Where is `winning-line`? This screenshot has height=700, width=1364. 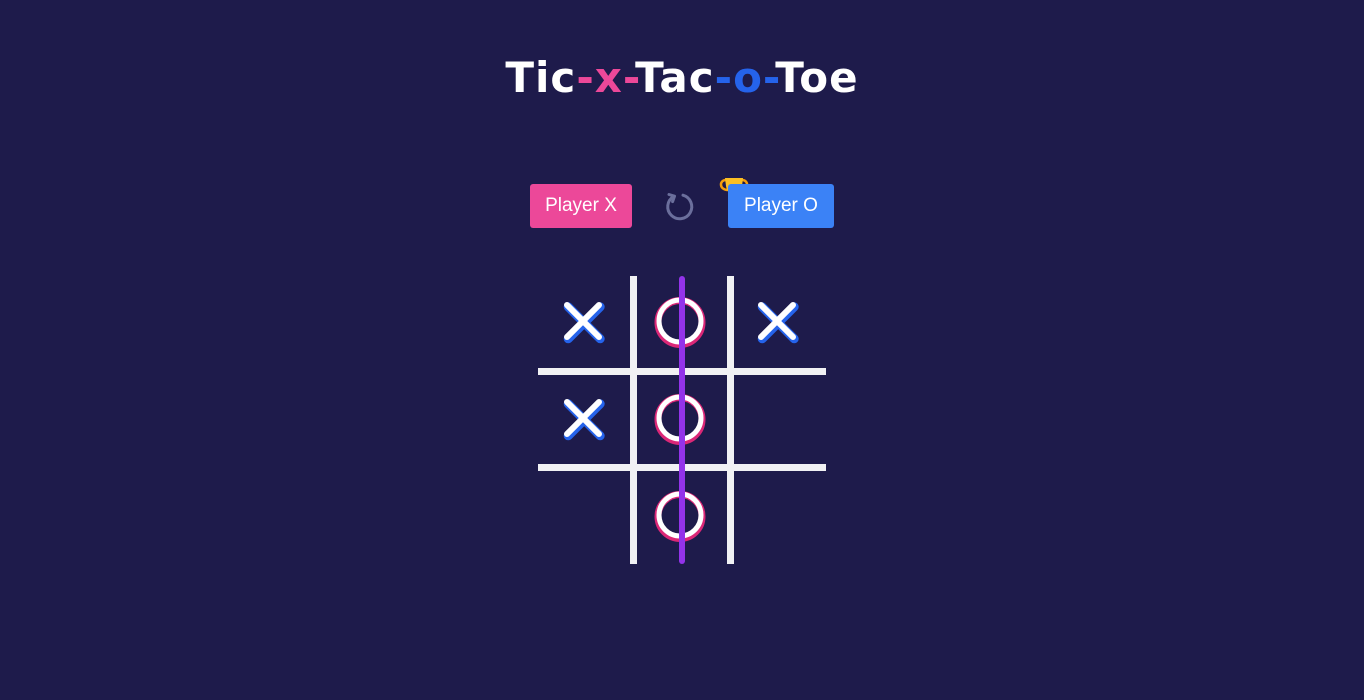 winning-line is located at coordinates (682, 420).